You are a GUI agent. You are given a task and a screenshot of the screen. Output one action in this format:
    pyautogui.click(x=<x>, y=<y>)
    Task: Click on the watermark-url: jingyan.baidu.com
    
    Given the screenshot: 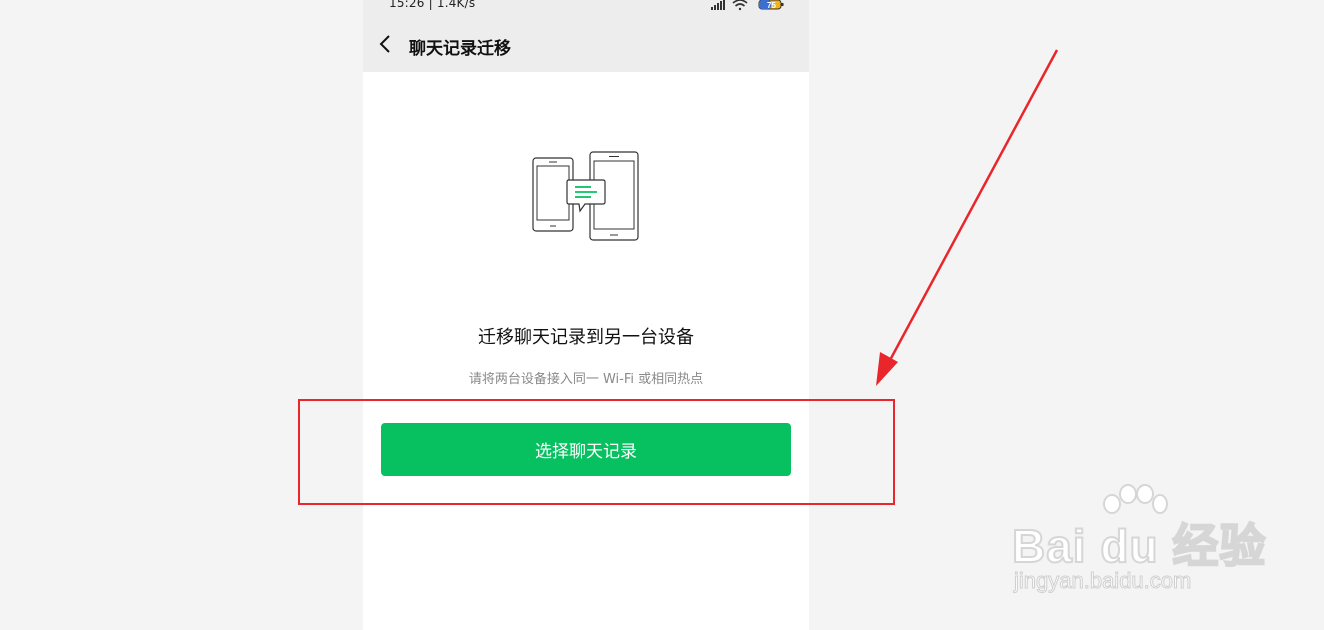 What is the action you would take?
    pyautogui.click(x=1102, y=581)
    